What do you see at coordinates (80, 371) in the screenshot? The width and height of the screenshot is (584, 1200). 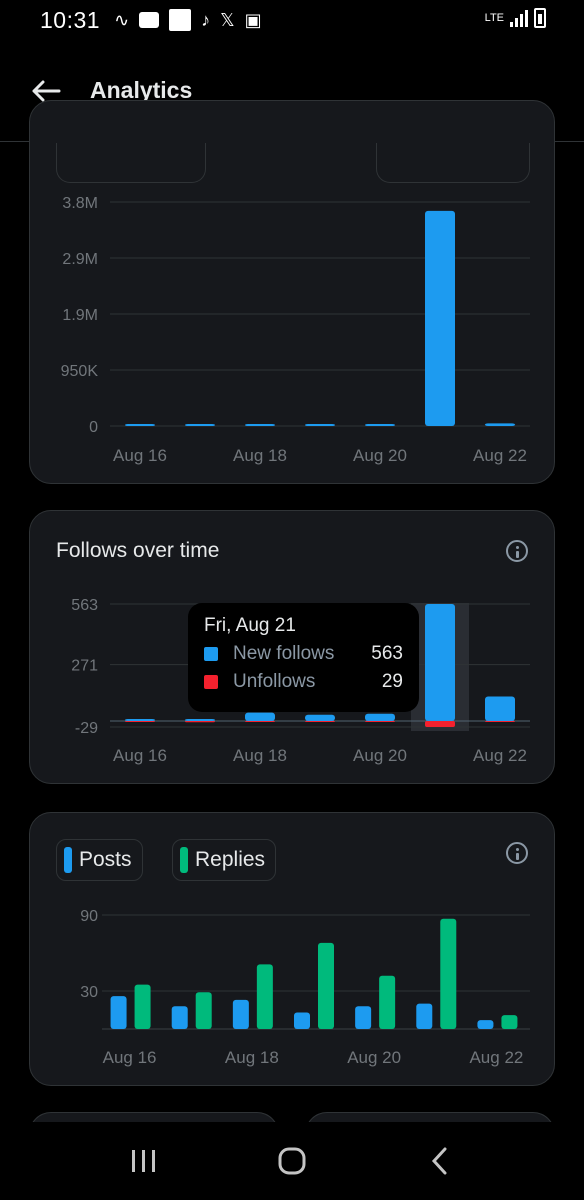 I see `y-tick-label: 950K` at bounding box center [80, 371].